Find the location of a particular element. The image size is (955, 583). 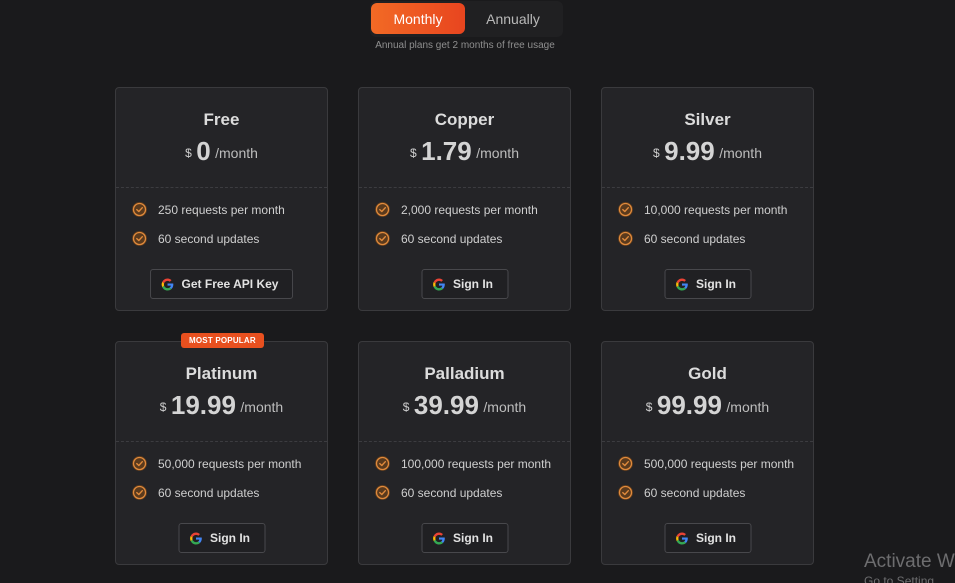

plan-price: $ 9.99 /month is located at coordinates (707, 153).